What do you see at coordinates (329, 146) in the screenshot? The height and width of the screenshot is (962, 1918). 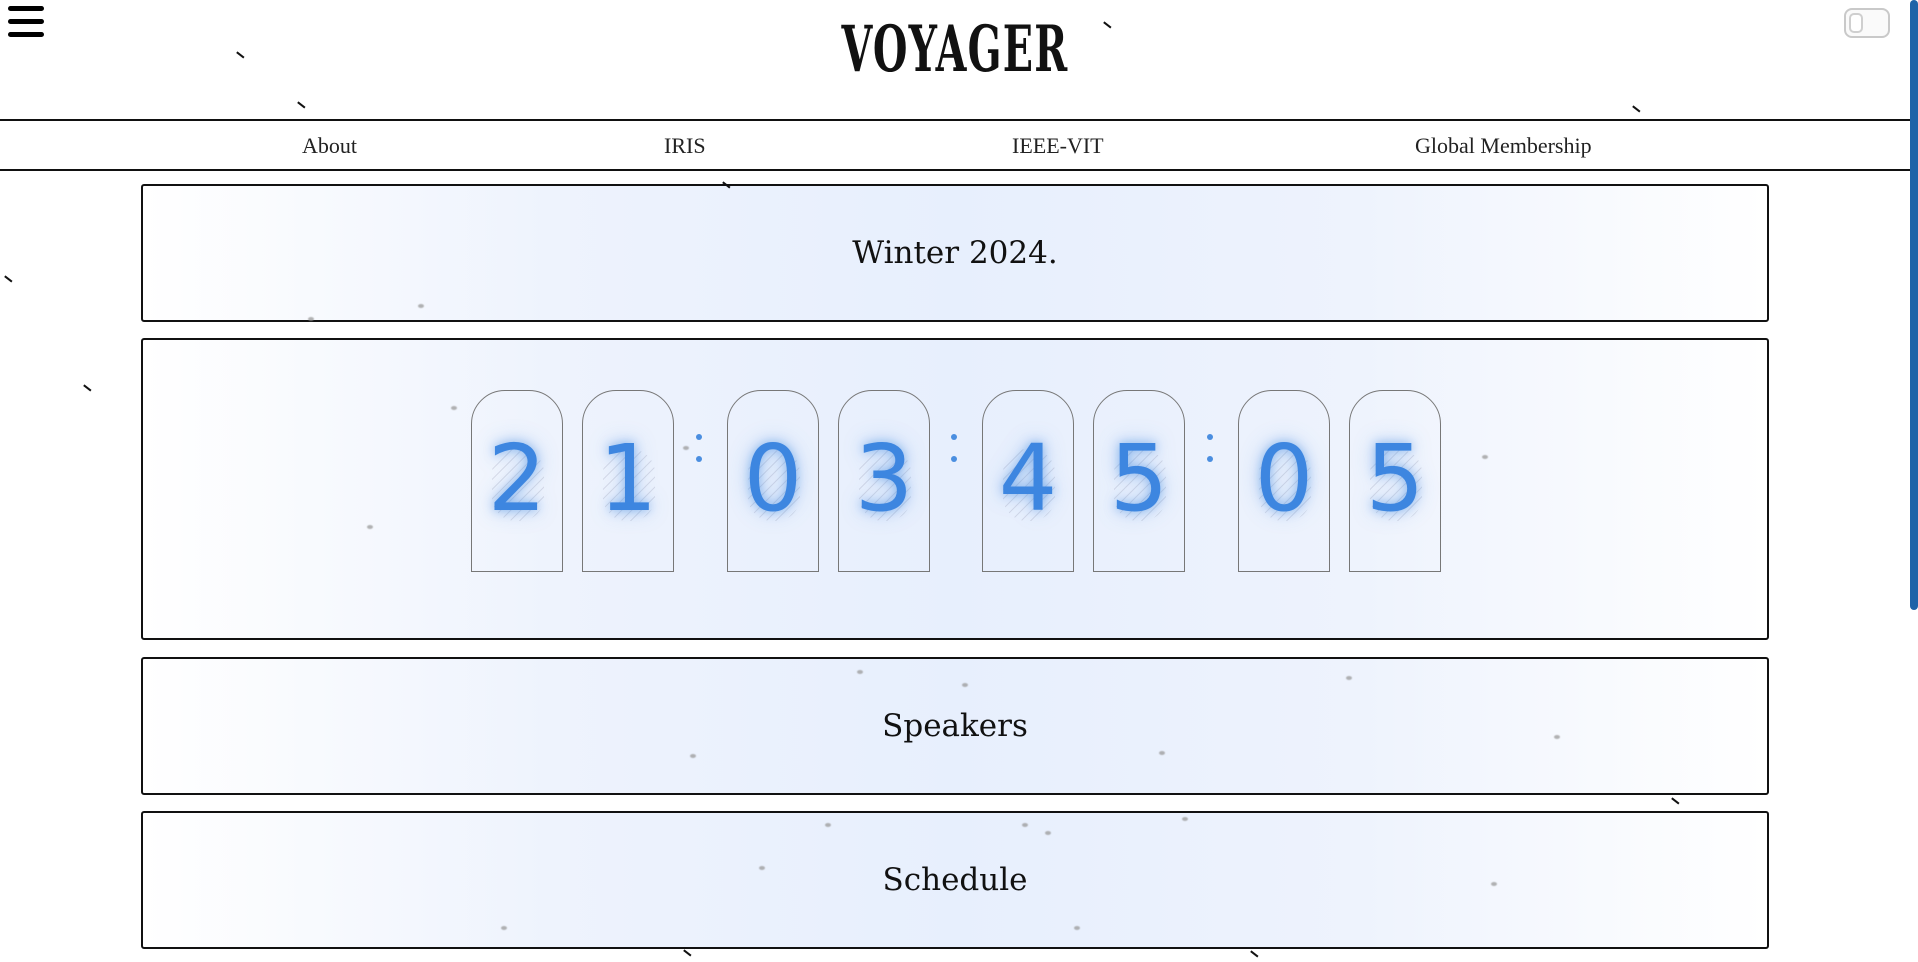 I see `nav-item-about: About` at bounding box center [329, 146].